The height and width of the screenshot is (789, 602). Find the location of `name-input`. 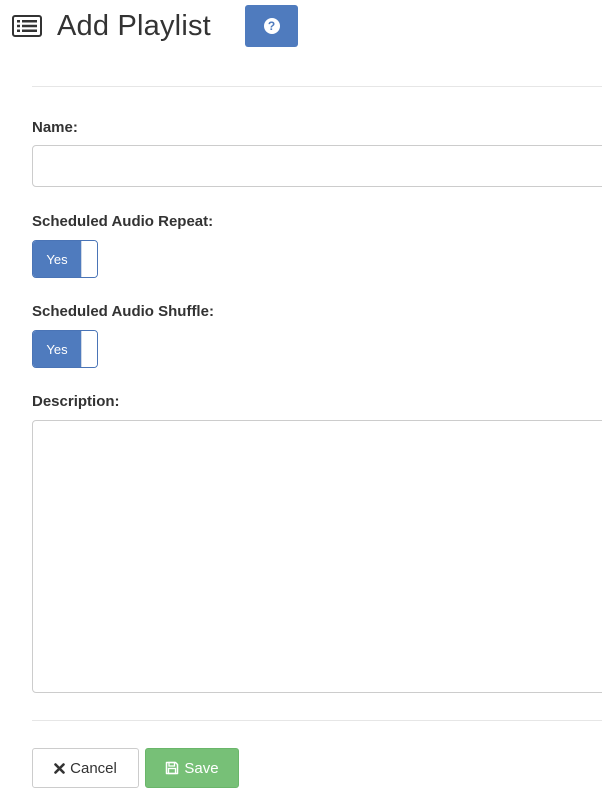

name-input is located at coordinates (317, 166).